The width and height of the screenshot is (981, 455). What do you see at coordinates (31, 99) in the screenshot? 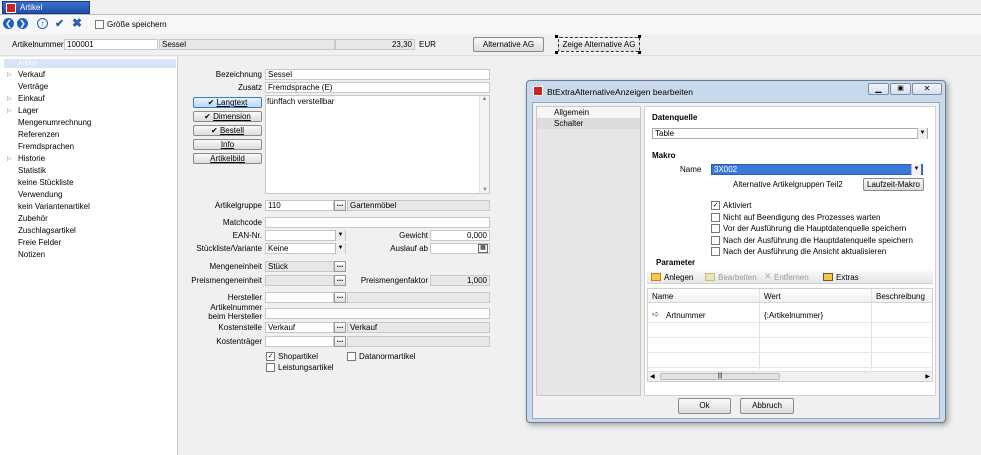
I see `sidebar-item: Einkauf` at bounding box center [31, 99].